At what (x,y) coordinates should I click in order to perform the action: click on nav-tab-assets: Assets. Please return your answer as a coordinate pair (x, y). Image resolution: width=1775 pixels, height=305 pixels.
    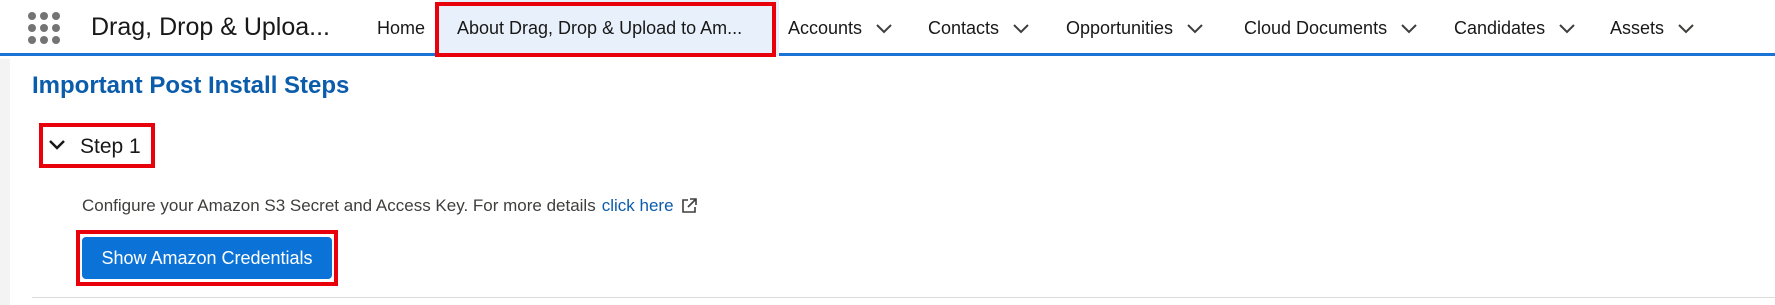
    Looking at the image, I should click on (1652, 28).